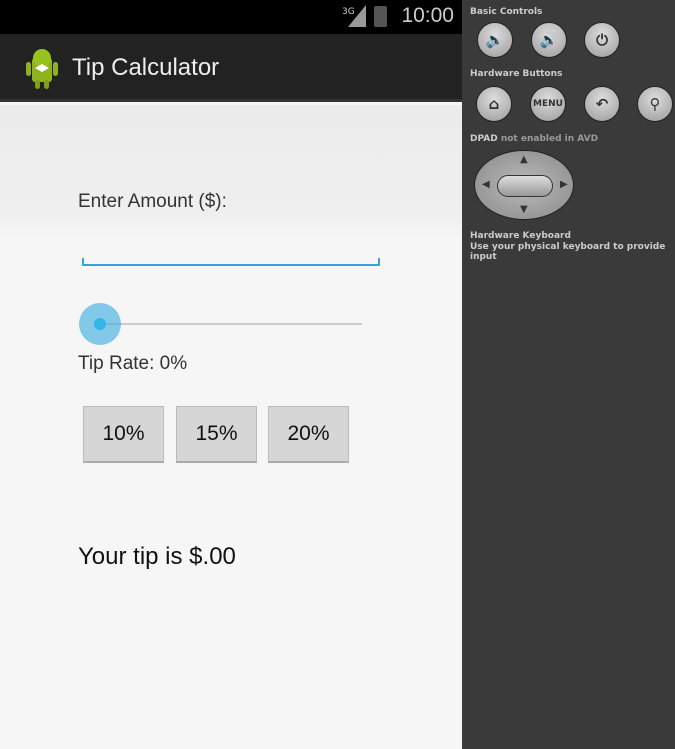  I want to click on dpad: ▲ ▼ ◀ ▶, so click(524, 185).